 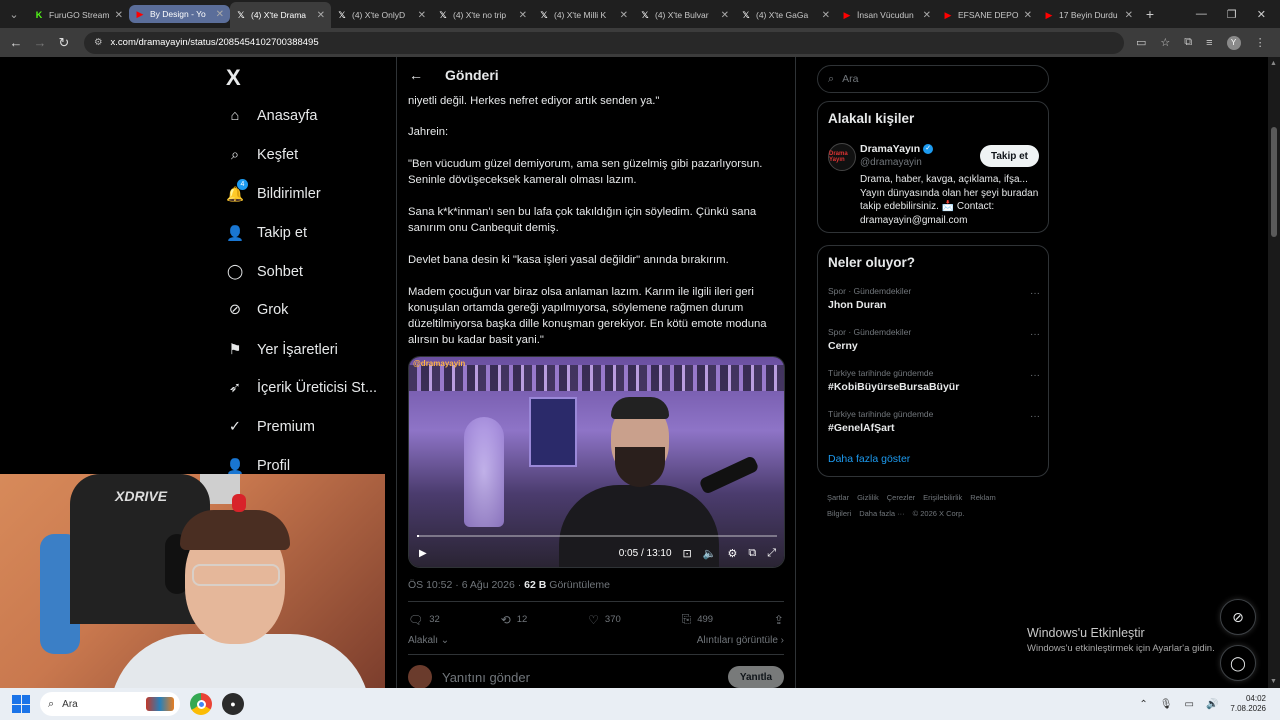 What do you see at coordinates (423, 553) in the screenshot?
I see `play-icon: ▶` at bounding box center [423, 553].